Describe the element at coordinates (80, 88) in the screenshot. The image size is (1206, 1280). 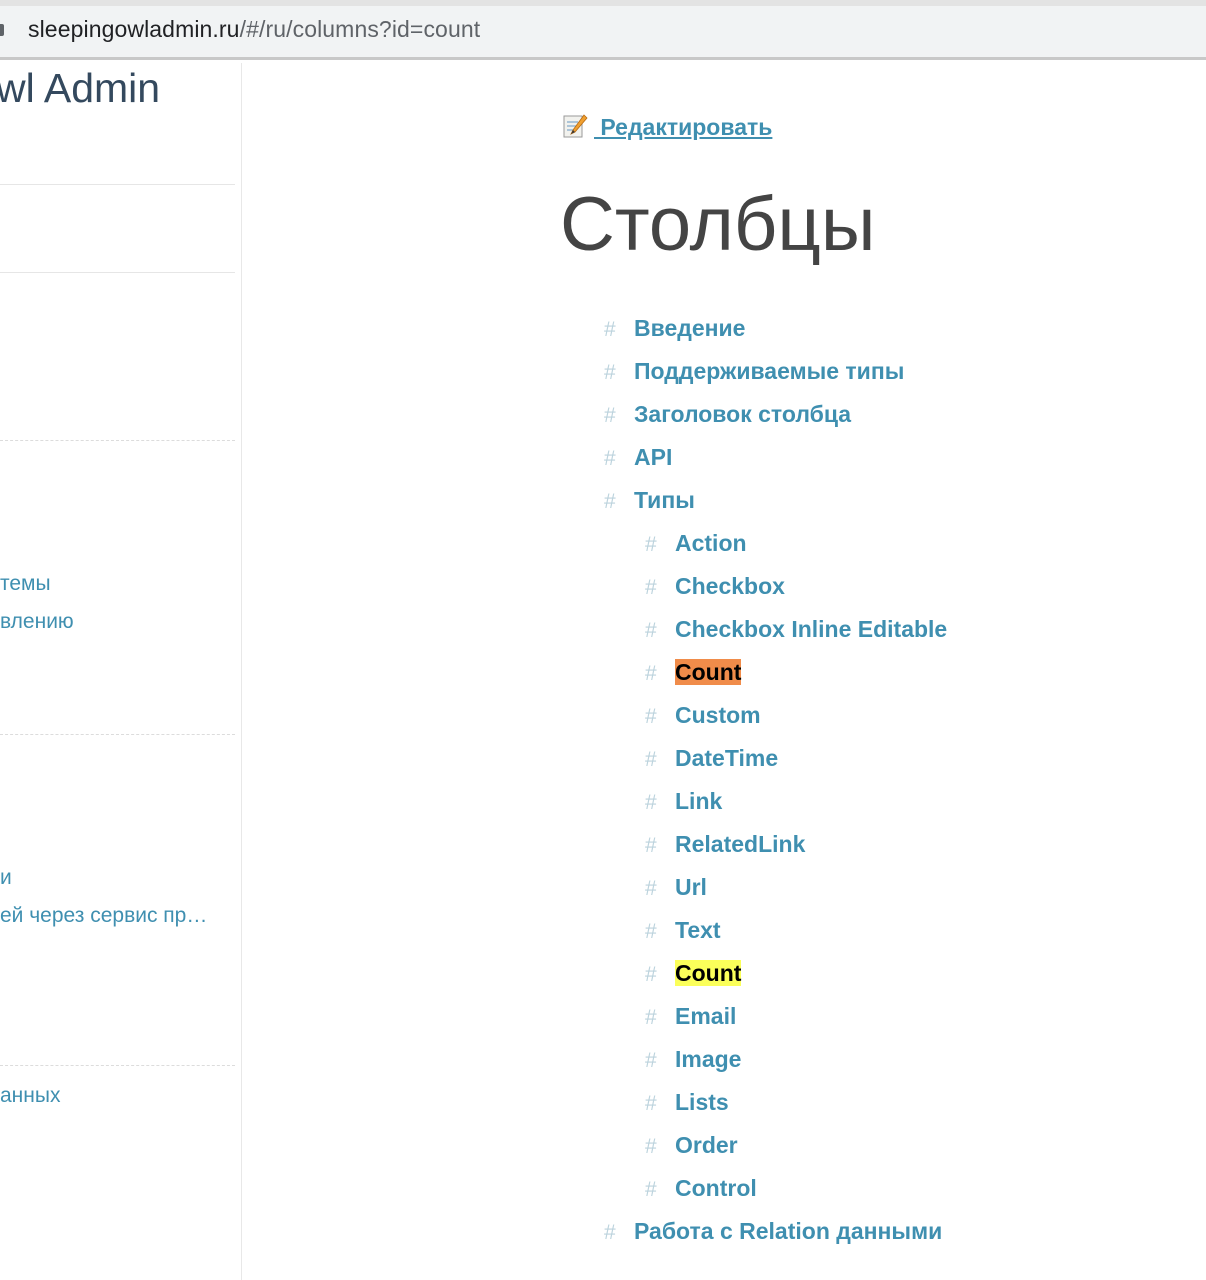
I see `app-title: wl Admin` at that location.